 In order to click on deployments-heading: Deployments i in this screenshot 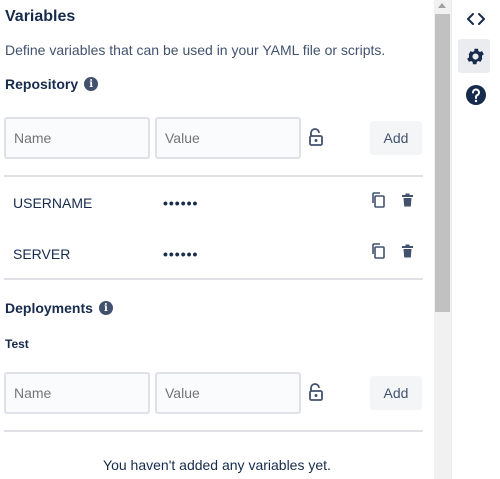, I will do `click(59, 308)`.